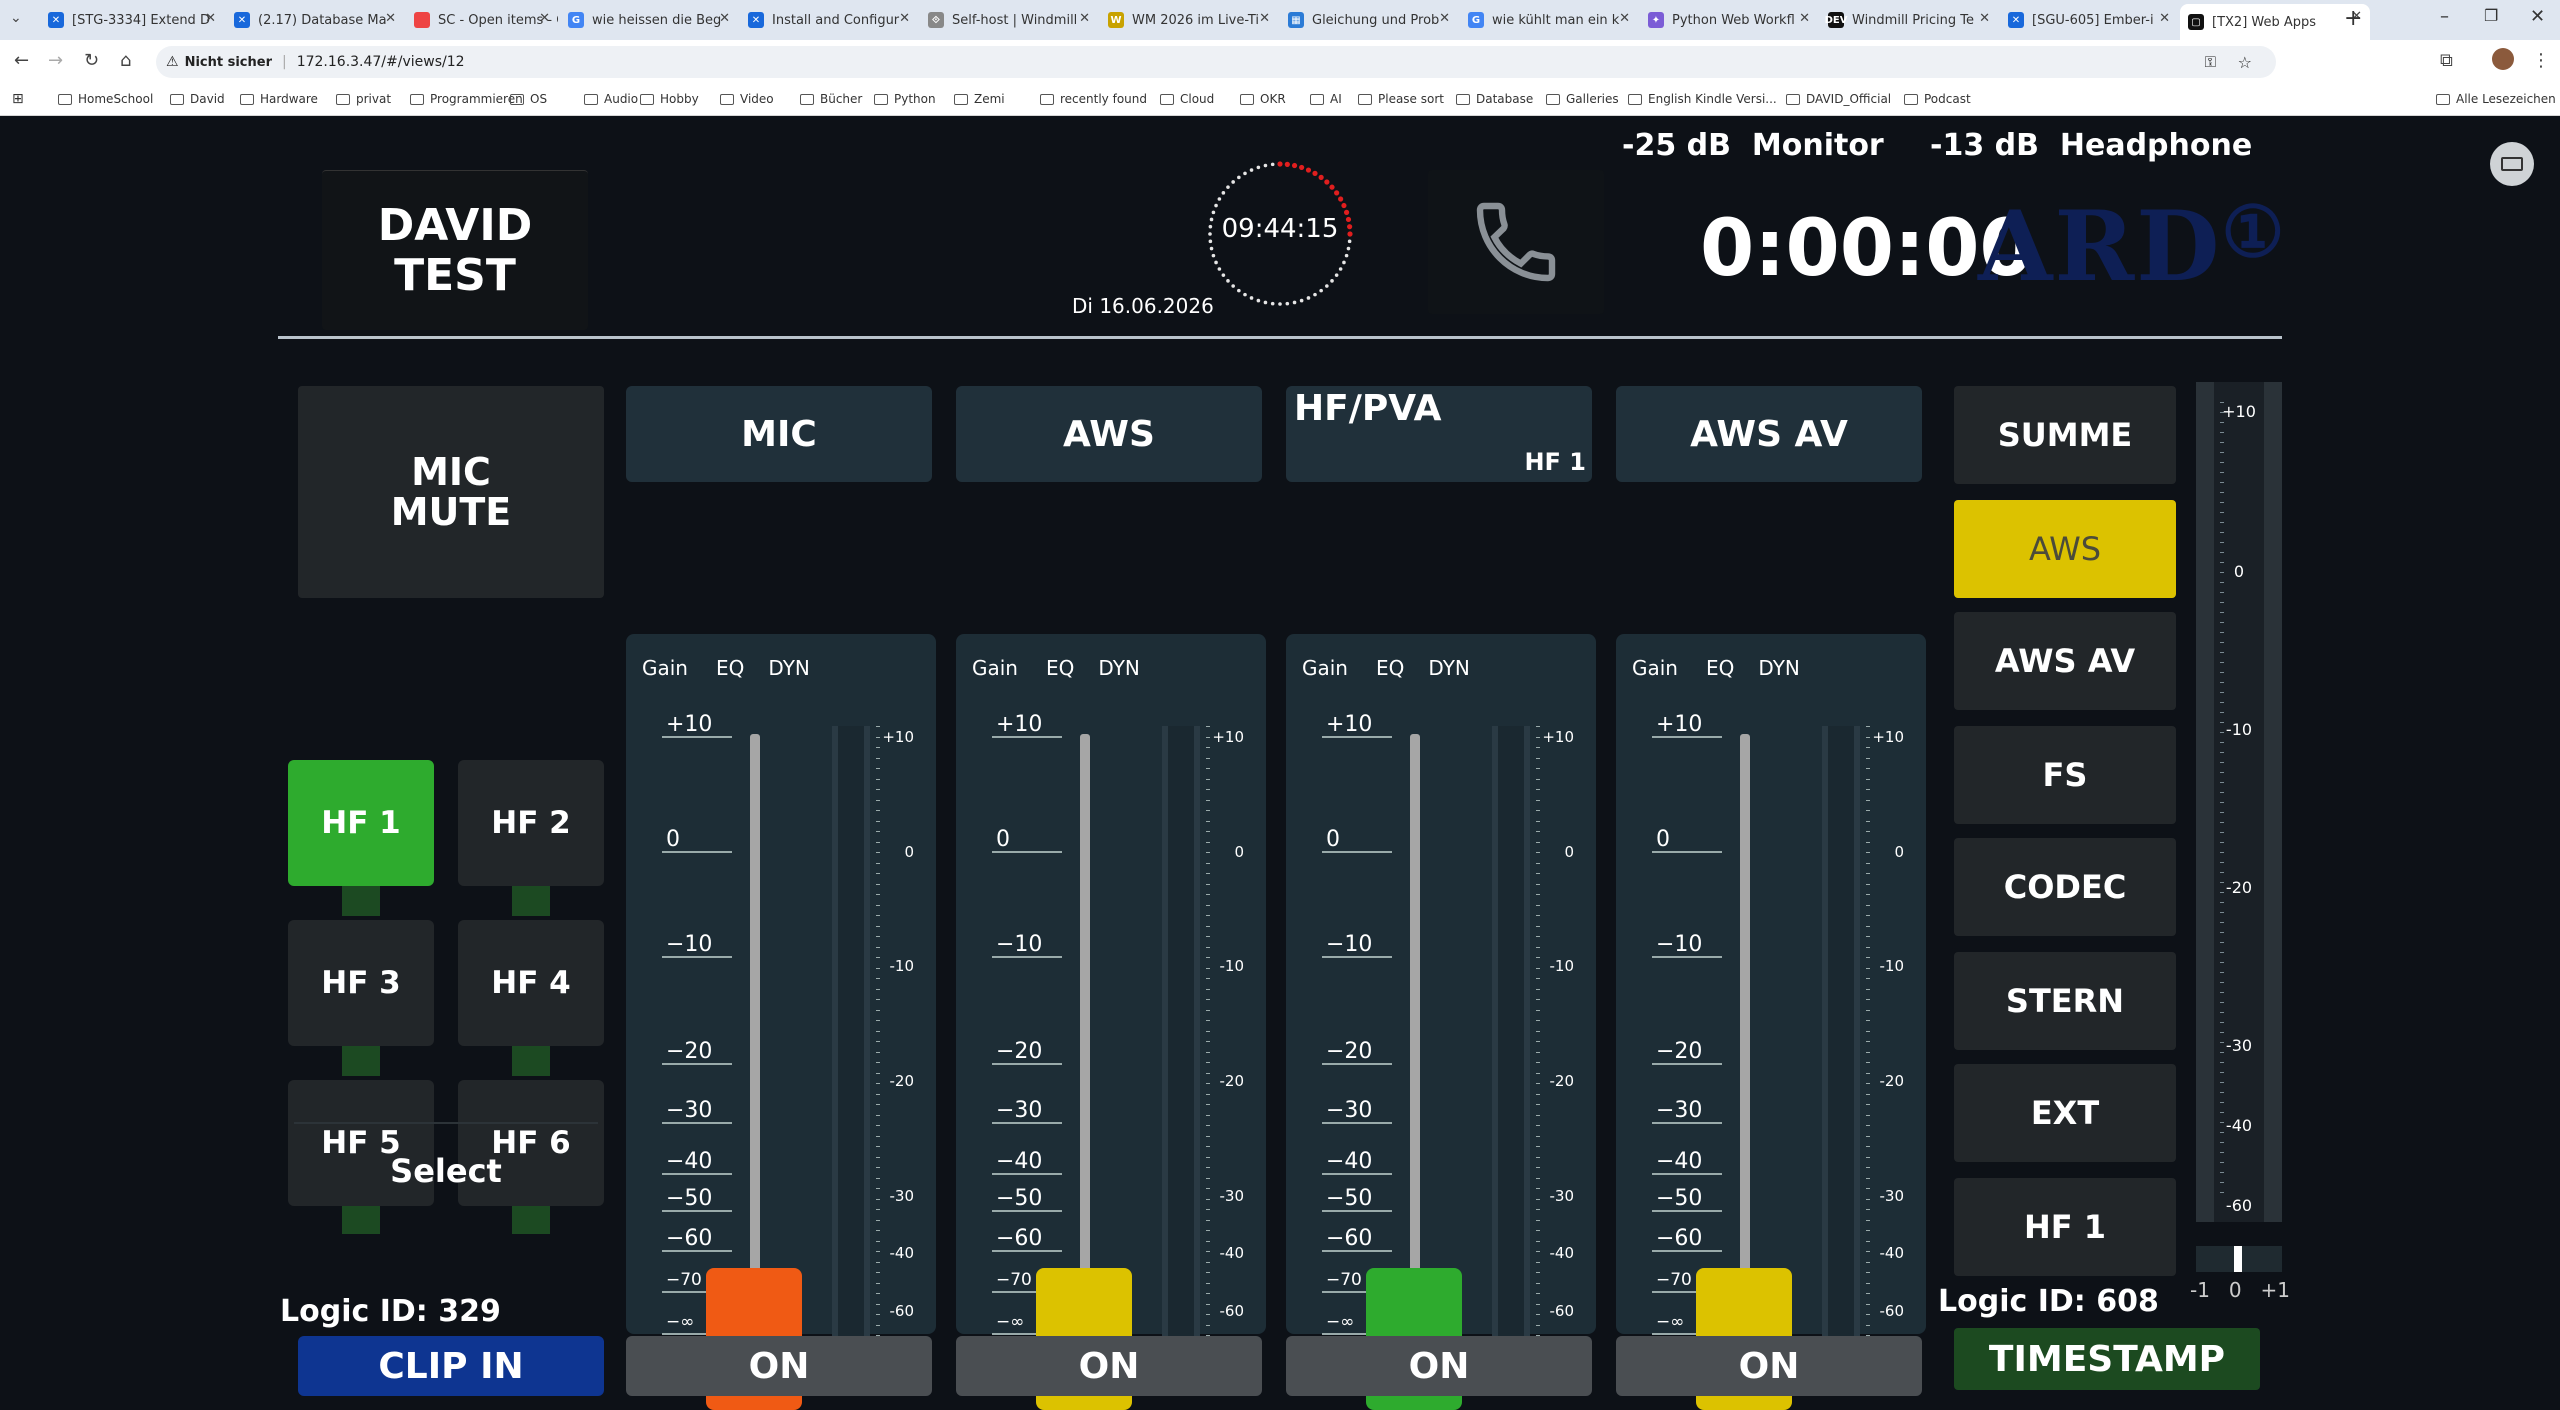  I want to click on bookmark-item: Bücher, so click(831, 99).